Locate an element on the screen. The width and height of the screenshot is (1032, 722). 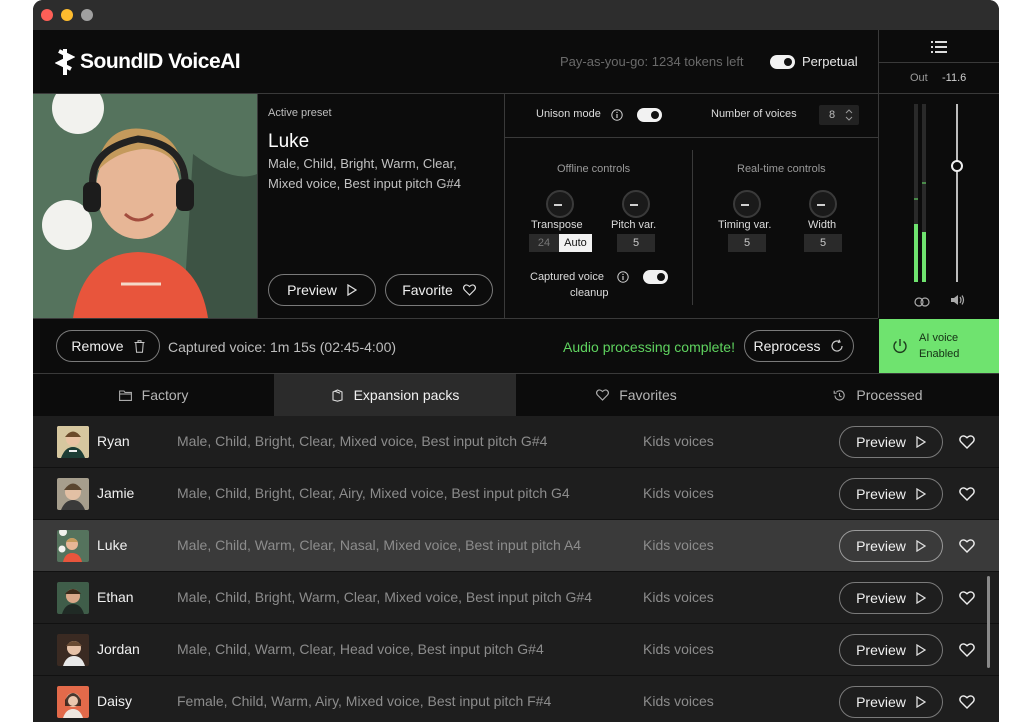
stepper-arrows-icon is located at coordinates (849, 115).